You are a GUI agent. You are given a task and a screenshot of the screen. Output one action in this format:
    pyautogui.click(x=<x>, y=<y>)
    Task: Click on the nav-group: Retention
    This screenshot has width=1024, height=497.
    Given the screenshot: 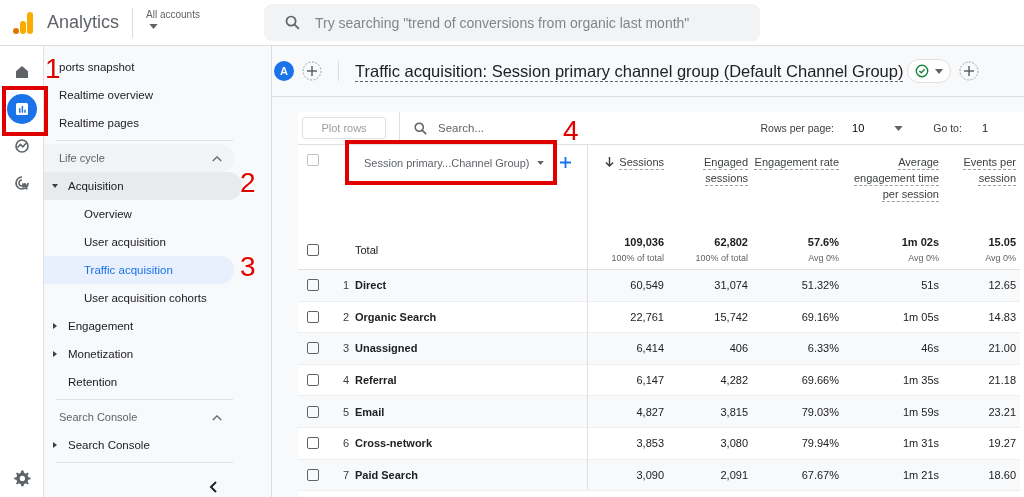 What is the action you would take?
    pyautogui.click(x=143, y=382)
    